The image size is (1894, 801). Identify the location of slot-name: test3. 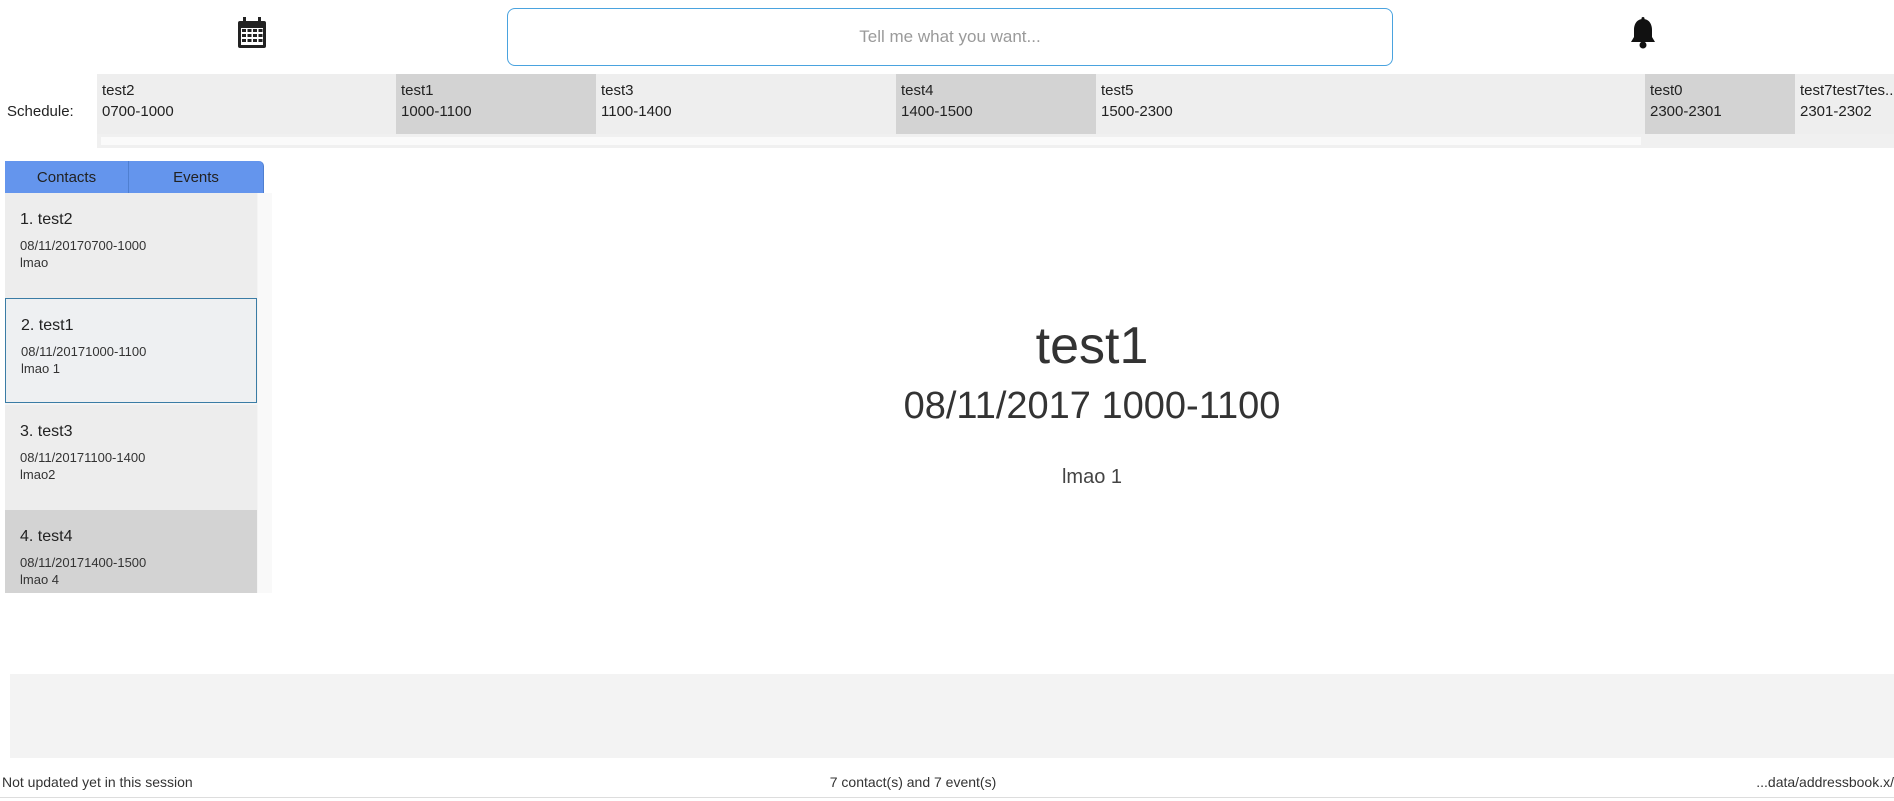
(617, 90).